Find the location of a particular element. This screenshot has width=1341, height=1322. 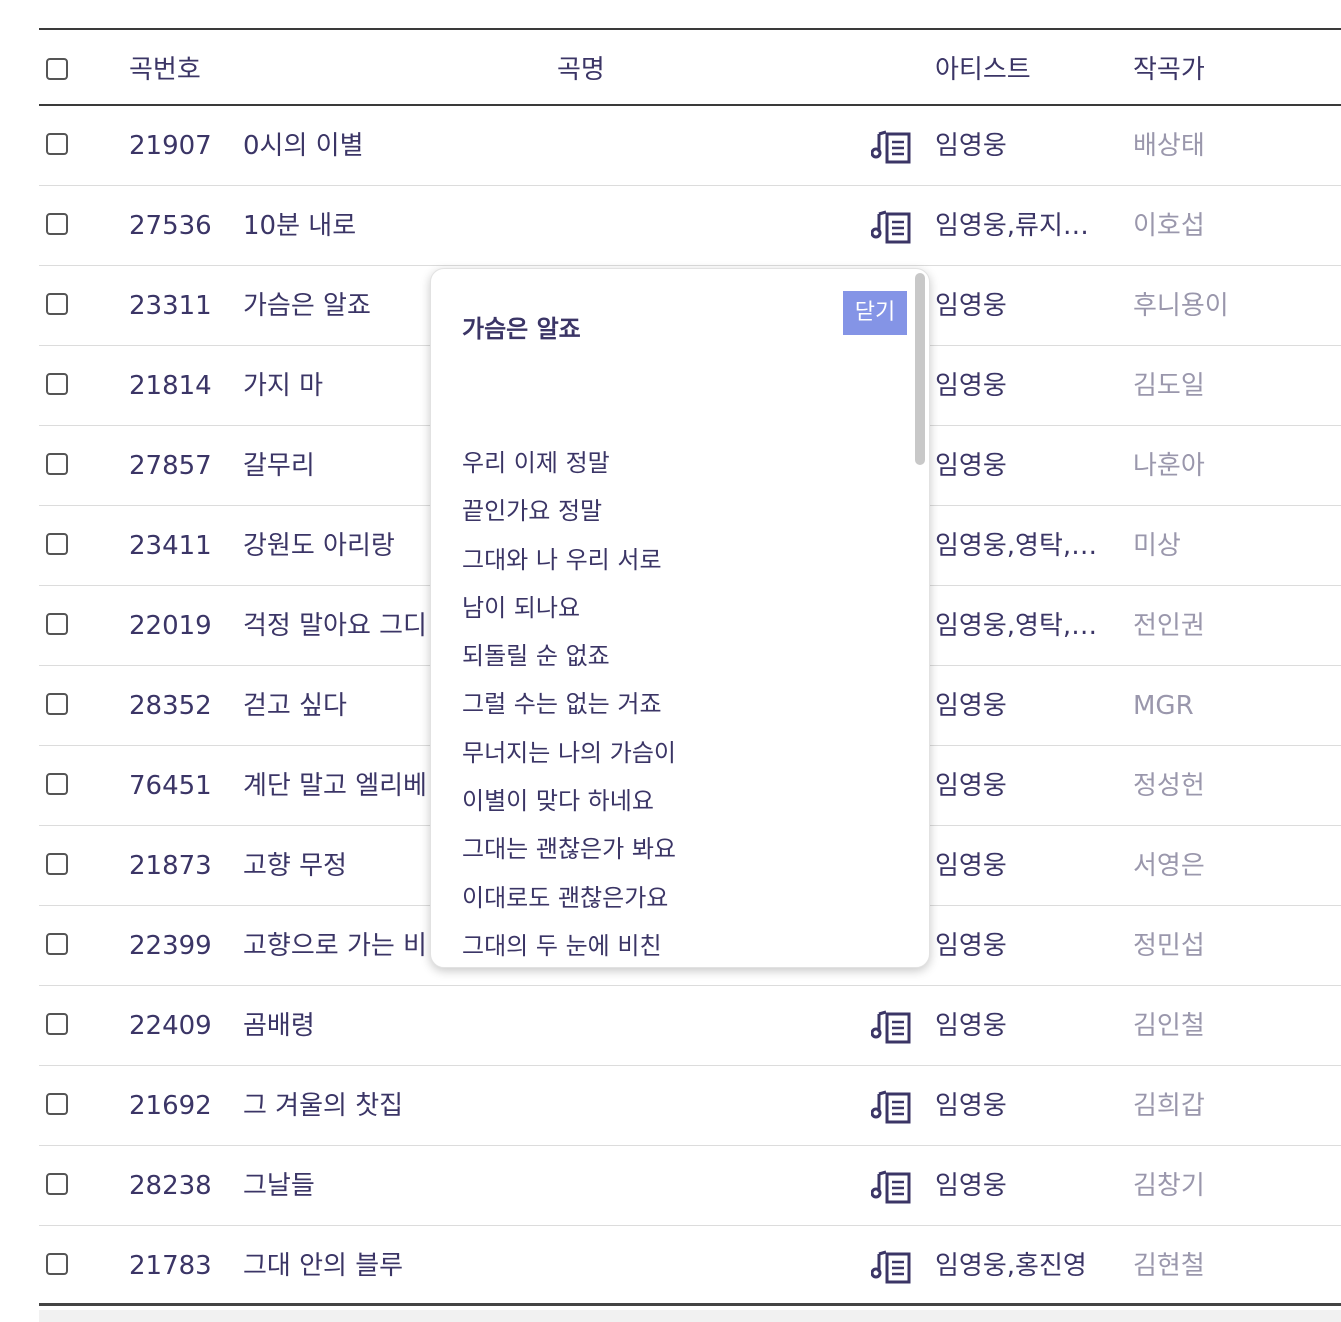

song-number: 22409 is located at coordinates (170, 1026).